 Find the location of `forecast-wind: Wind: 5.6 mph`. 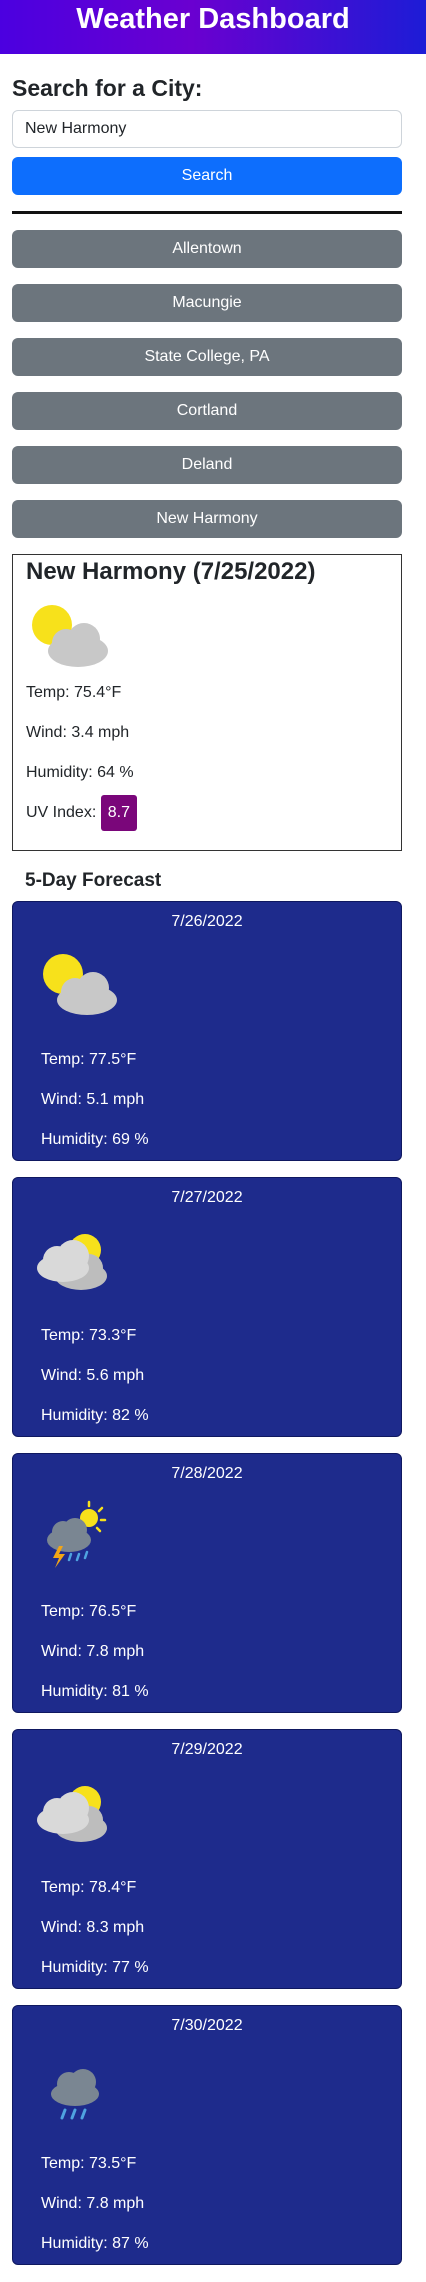

forecast-wind: Wind: 5.6 mph is located at coordinates (93, 1375).